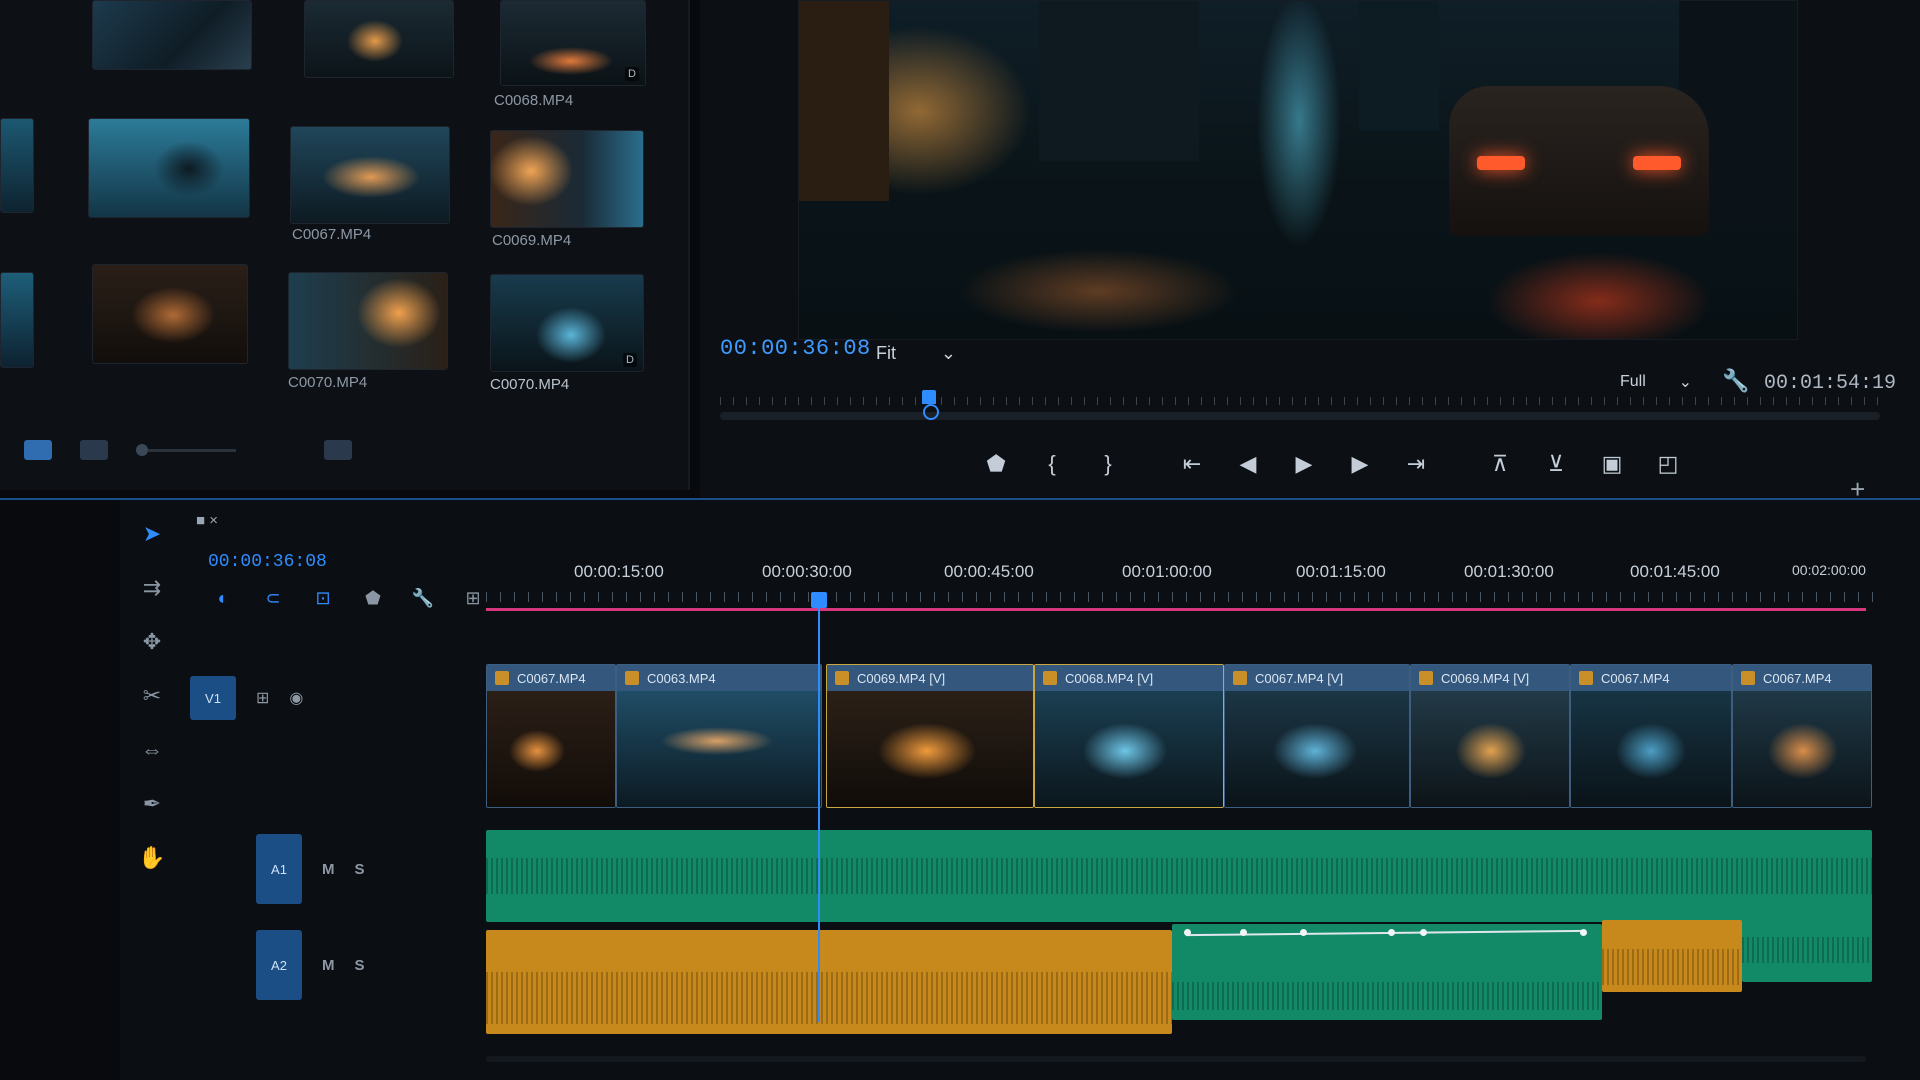  I want to click on video-clip: C0068.MP4 [V], so click(1129, 736).